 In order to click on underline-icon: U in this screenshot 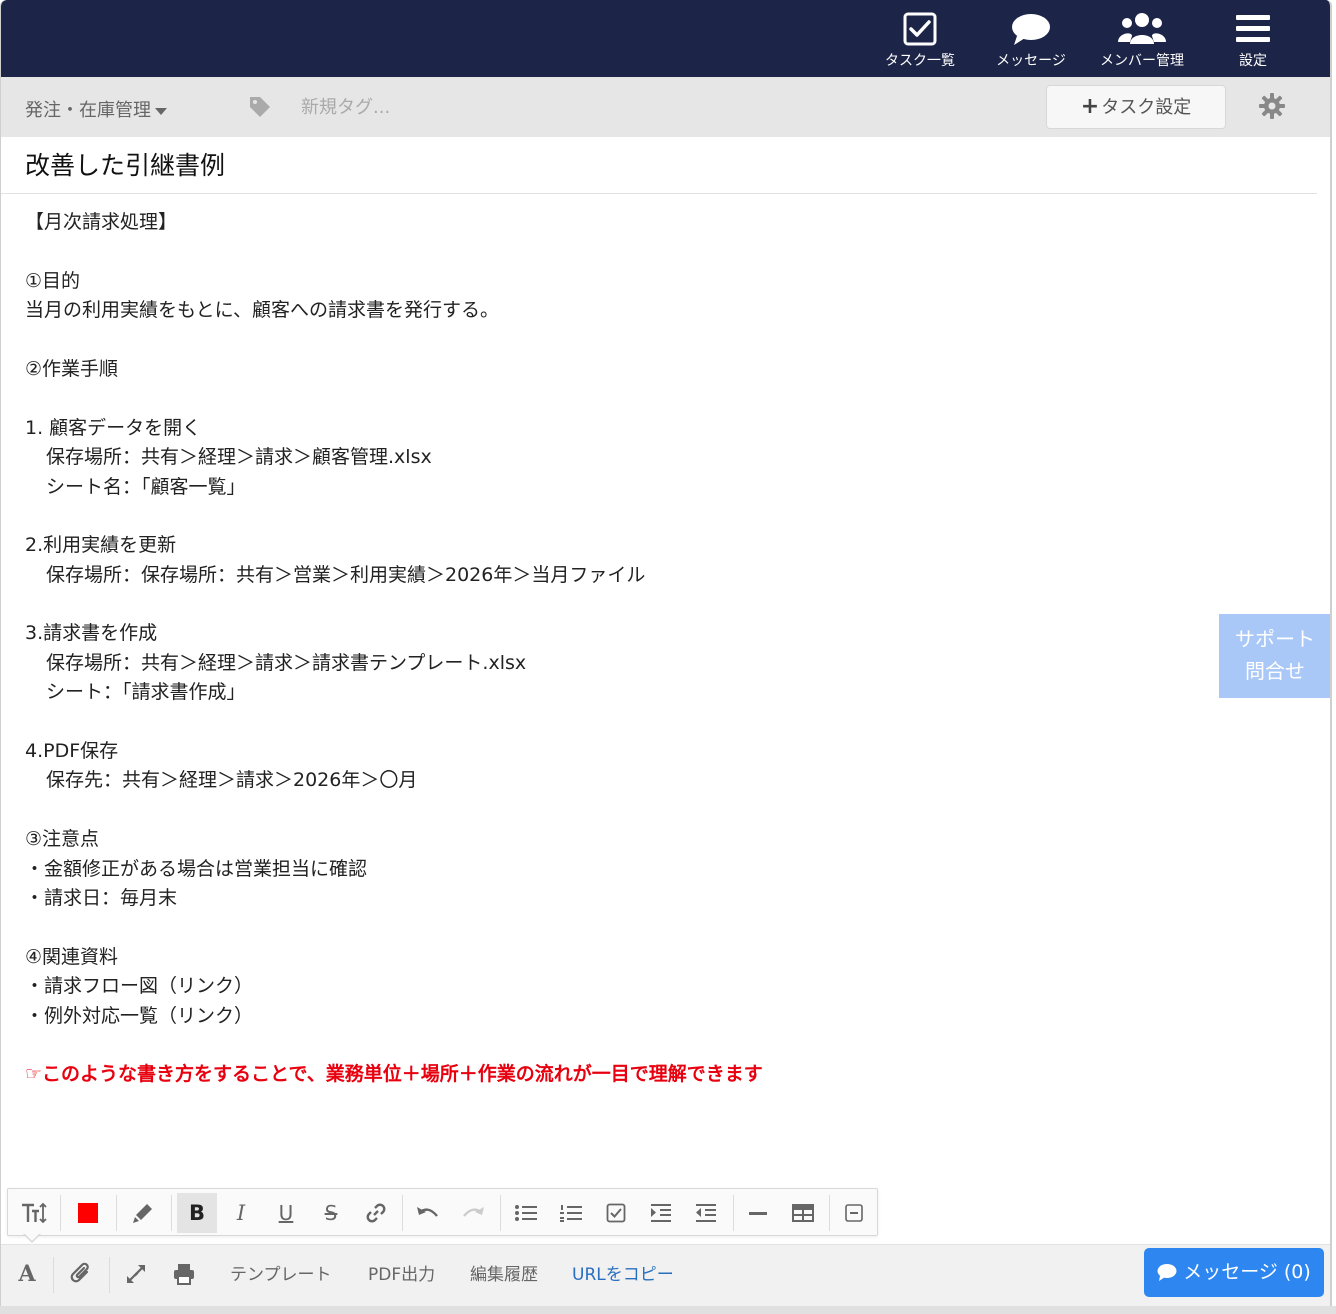, I will do `click(286, 1213)`.